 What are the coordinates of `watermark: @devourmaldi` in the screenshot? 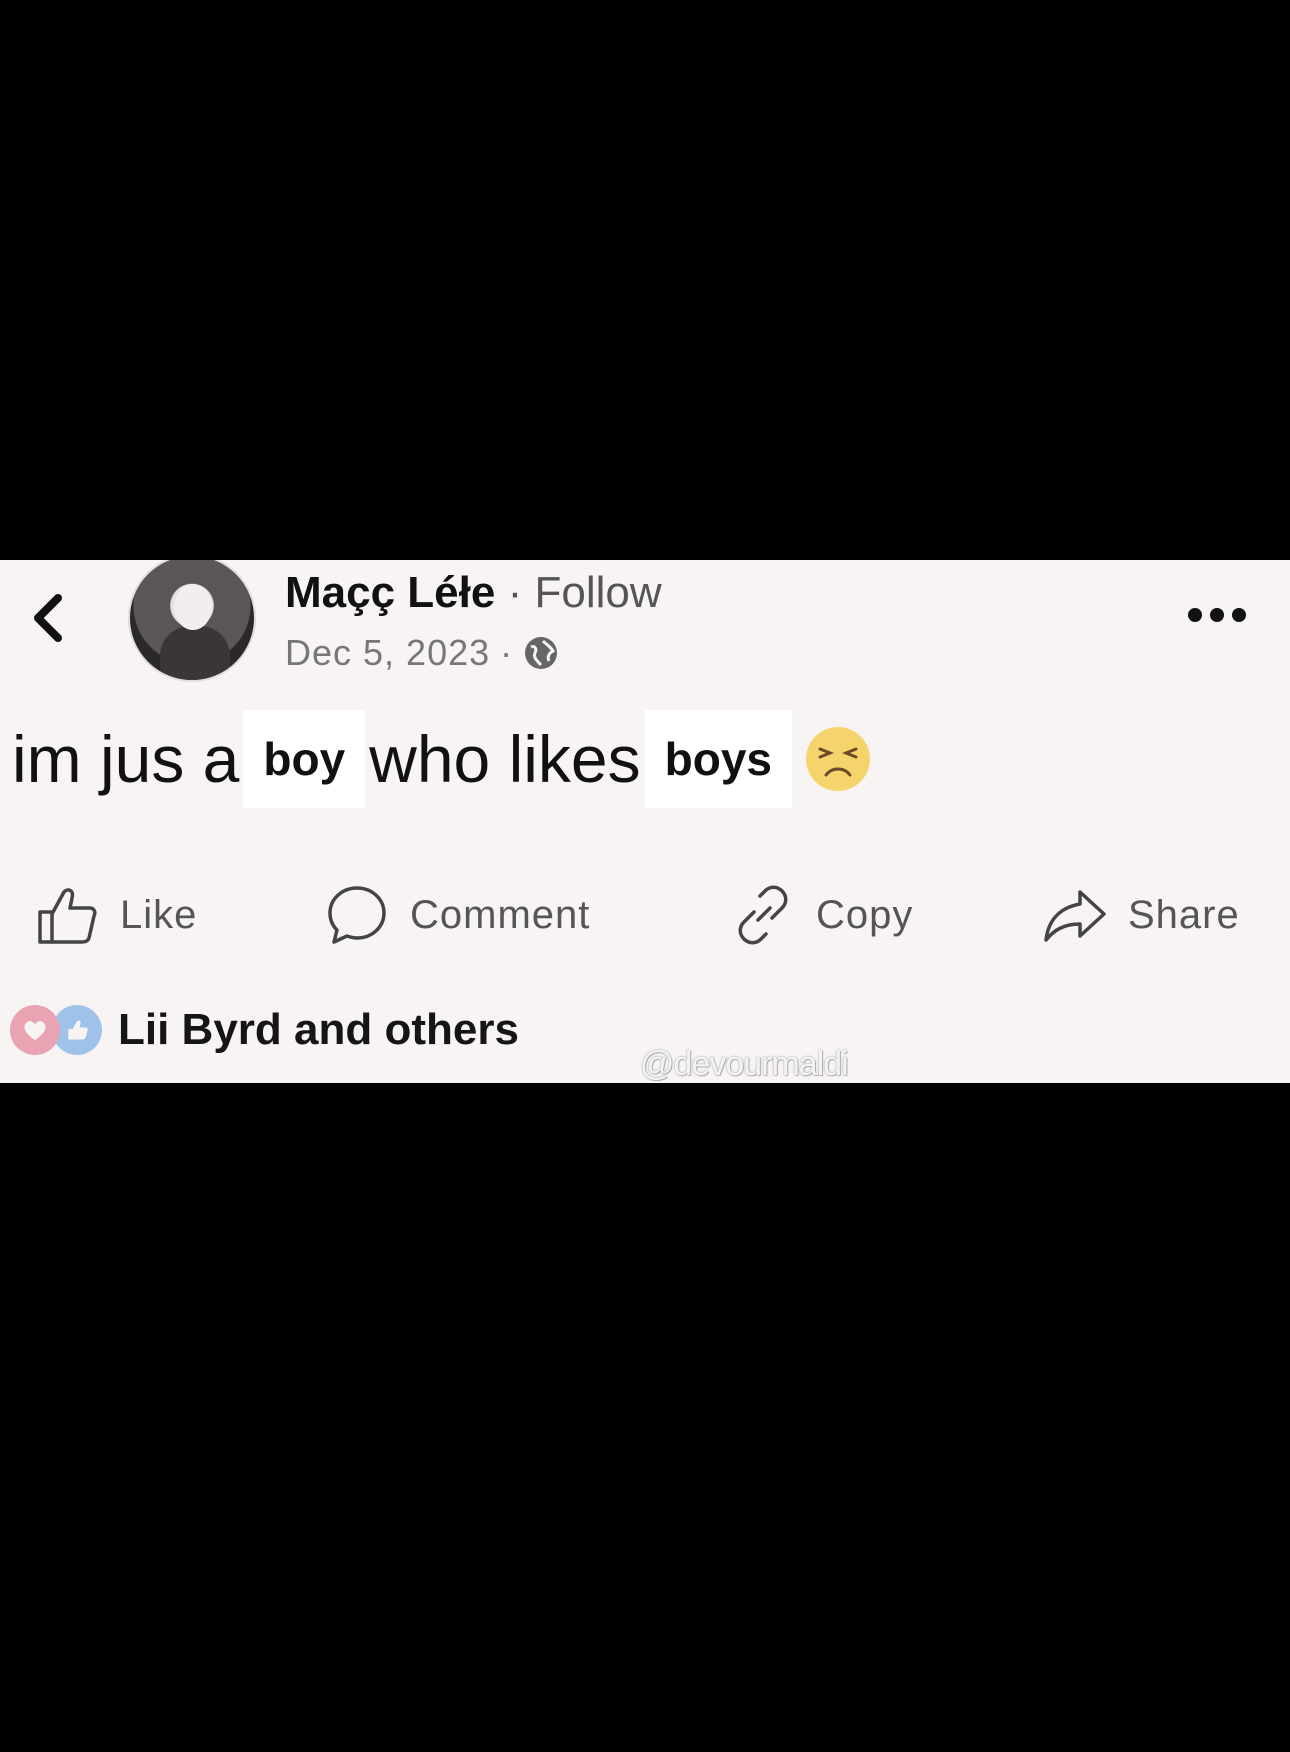 It's located at (744, 1064).